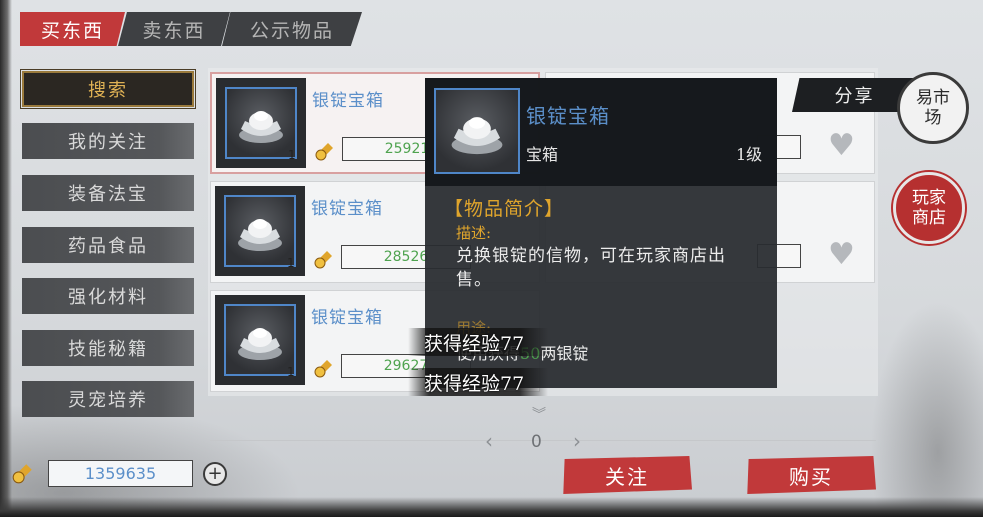 Image resolution: width=983 pixels, height=517 pixels. I want to click on category-search: 搜索, so click(108, 89).